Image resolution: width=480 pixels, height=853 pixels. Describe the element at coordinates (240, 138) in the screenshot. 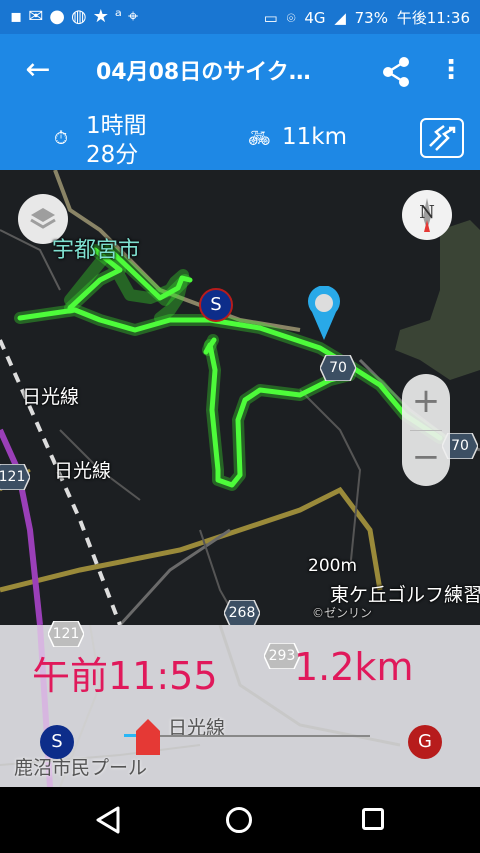

I see `stats-bar: ⏱ 1時間 28分 🚲︎ 11km` at that location.